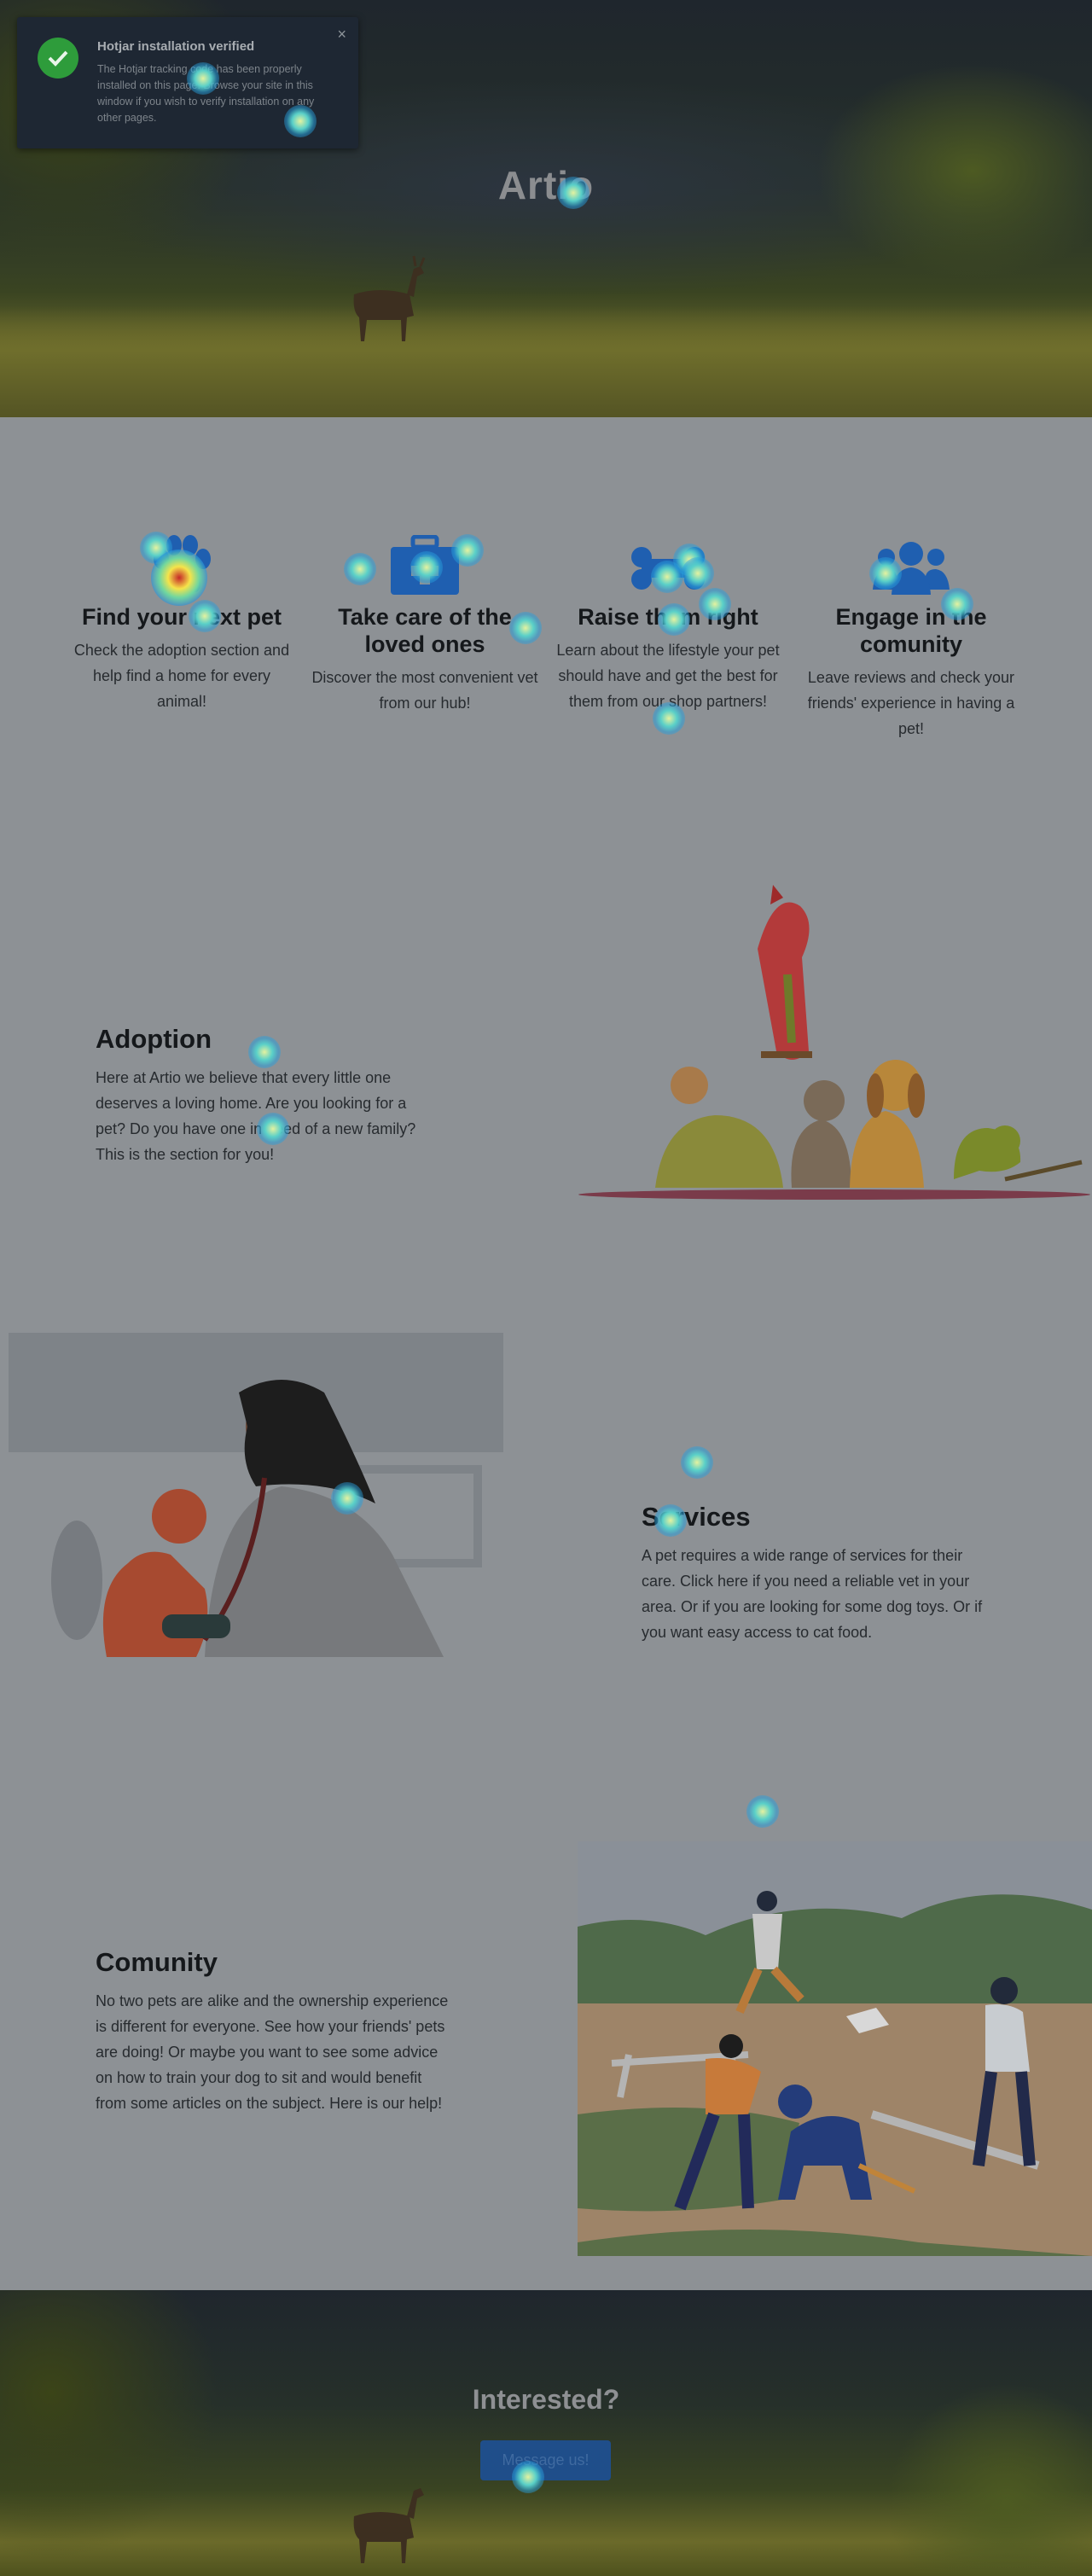 This screenshot has height=2576, width=1092. What do you see at coordinates (182, 617) in the screenshot?
I see `feature-title: Find your next pet` at bounding box center [182, 617].